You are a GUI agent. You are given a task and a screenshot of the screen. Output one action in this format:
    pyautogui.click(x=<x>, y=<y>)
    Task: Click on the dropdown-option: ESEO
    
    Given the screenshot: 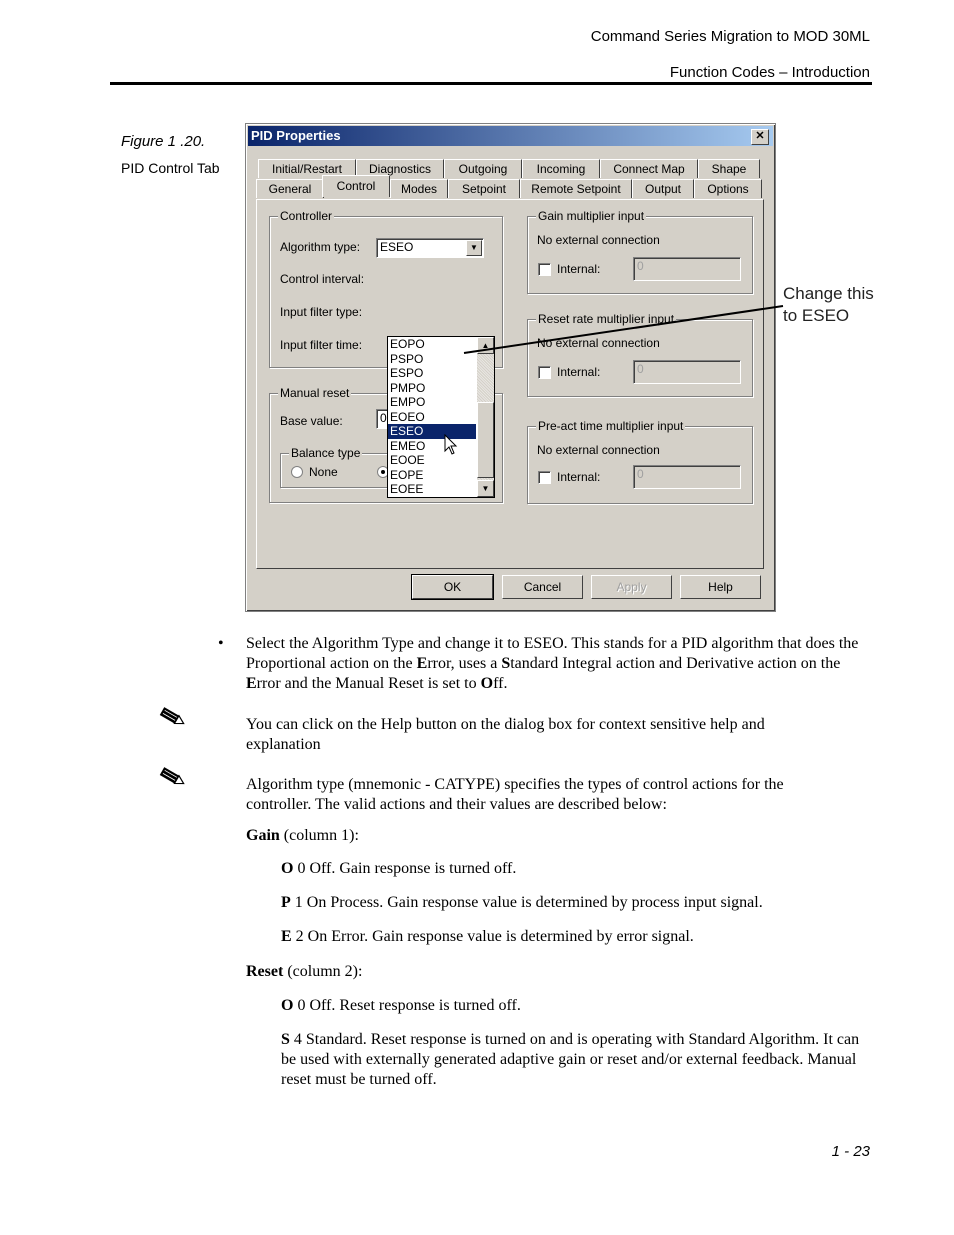 What is the action you would take?
    pyautogui.click(x=432, y=431)
    